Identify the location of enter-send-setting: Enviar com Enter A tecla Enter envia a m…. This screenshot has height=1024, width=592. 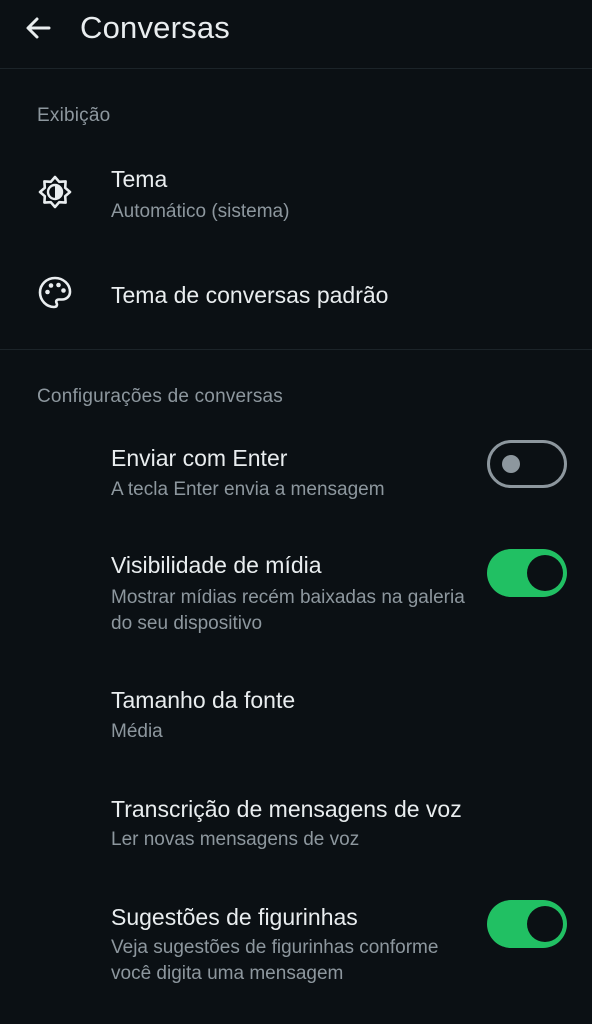
(296, 470).